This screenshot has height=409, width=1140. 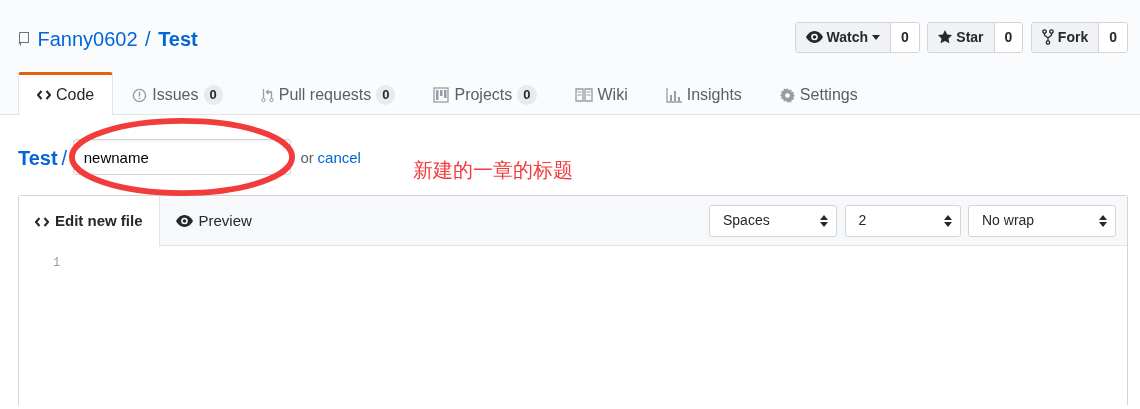 I want to click on project-board-icon, so click(x=441, y=95).